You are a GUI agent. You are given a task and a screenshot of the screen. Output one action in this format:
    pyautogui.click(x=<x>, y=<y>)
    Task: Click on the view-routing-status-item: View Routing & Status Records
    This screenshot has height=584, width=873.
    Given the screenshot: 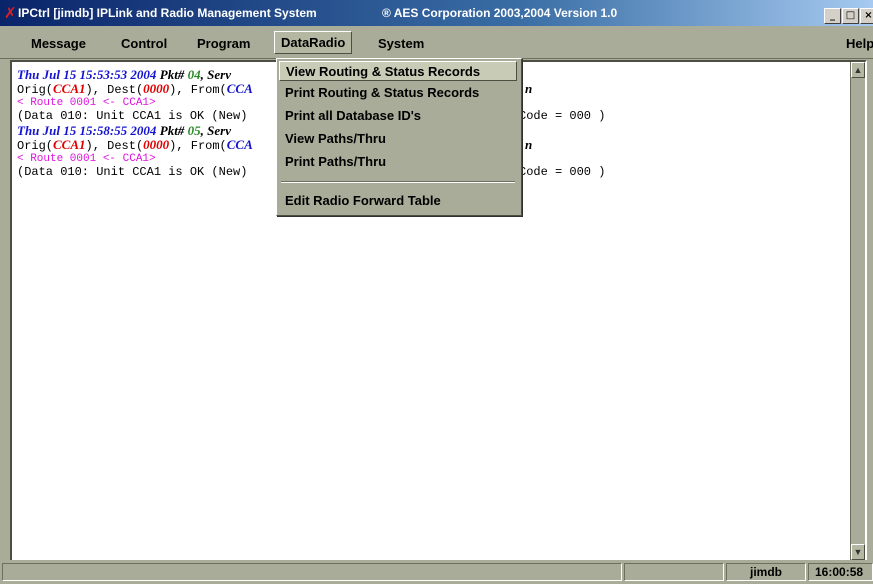 What is the action you would take?
    pyautogui.click(x=398, y=71)
    